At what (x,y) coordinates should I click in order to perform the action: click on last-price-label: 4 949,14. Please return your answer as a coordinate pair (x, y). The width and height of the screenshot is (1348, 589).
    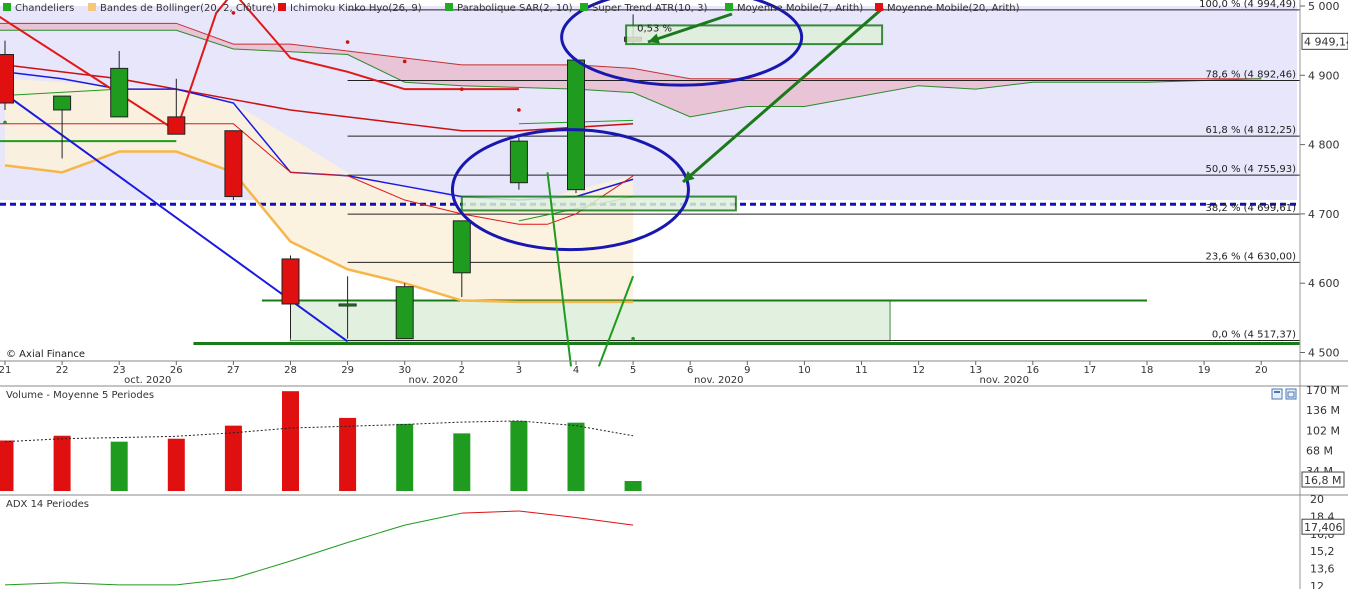
    Looking at the image, I should click on (1326, 41).